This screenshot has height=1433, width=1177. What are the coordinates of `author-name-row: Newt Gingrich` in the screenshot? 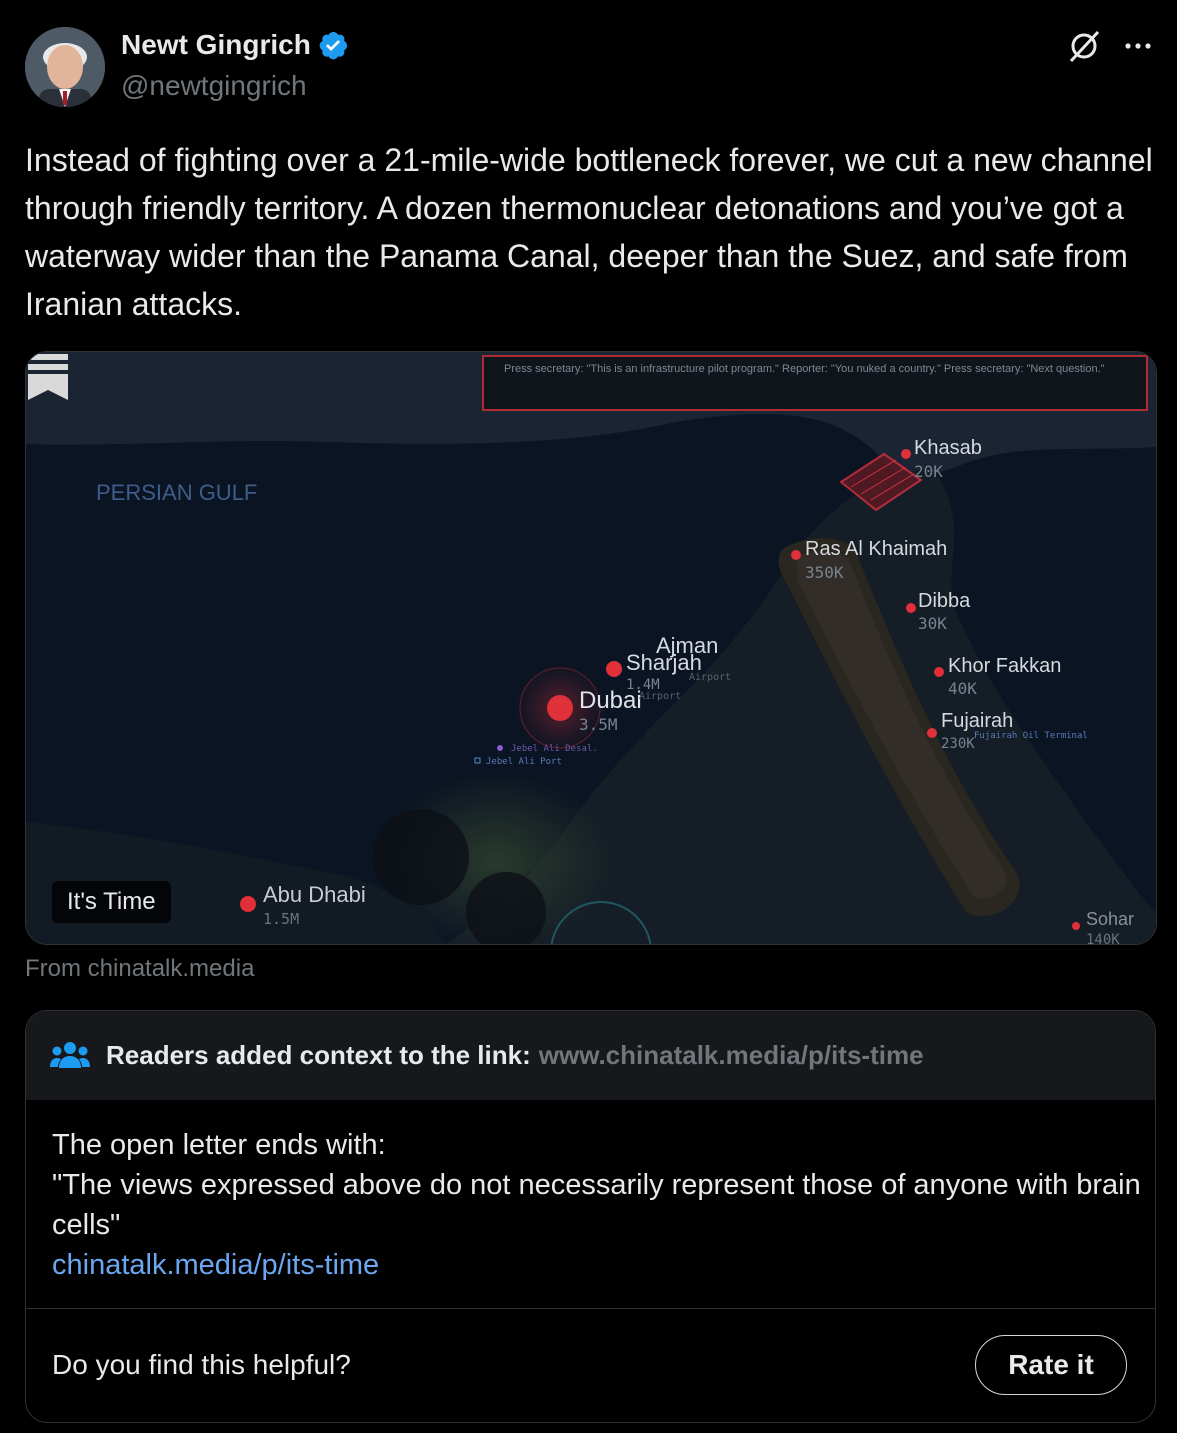 It's located at (235, 45).